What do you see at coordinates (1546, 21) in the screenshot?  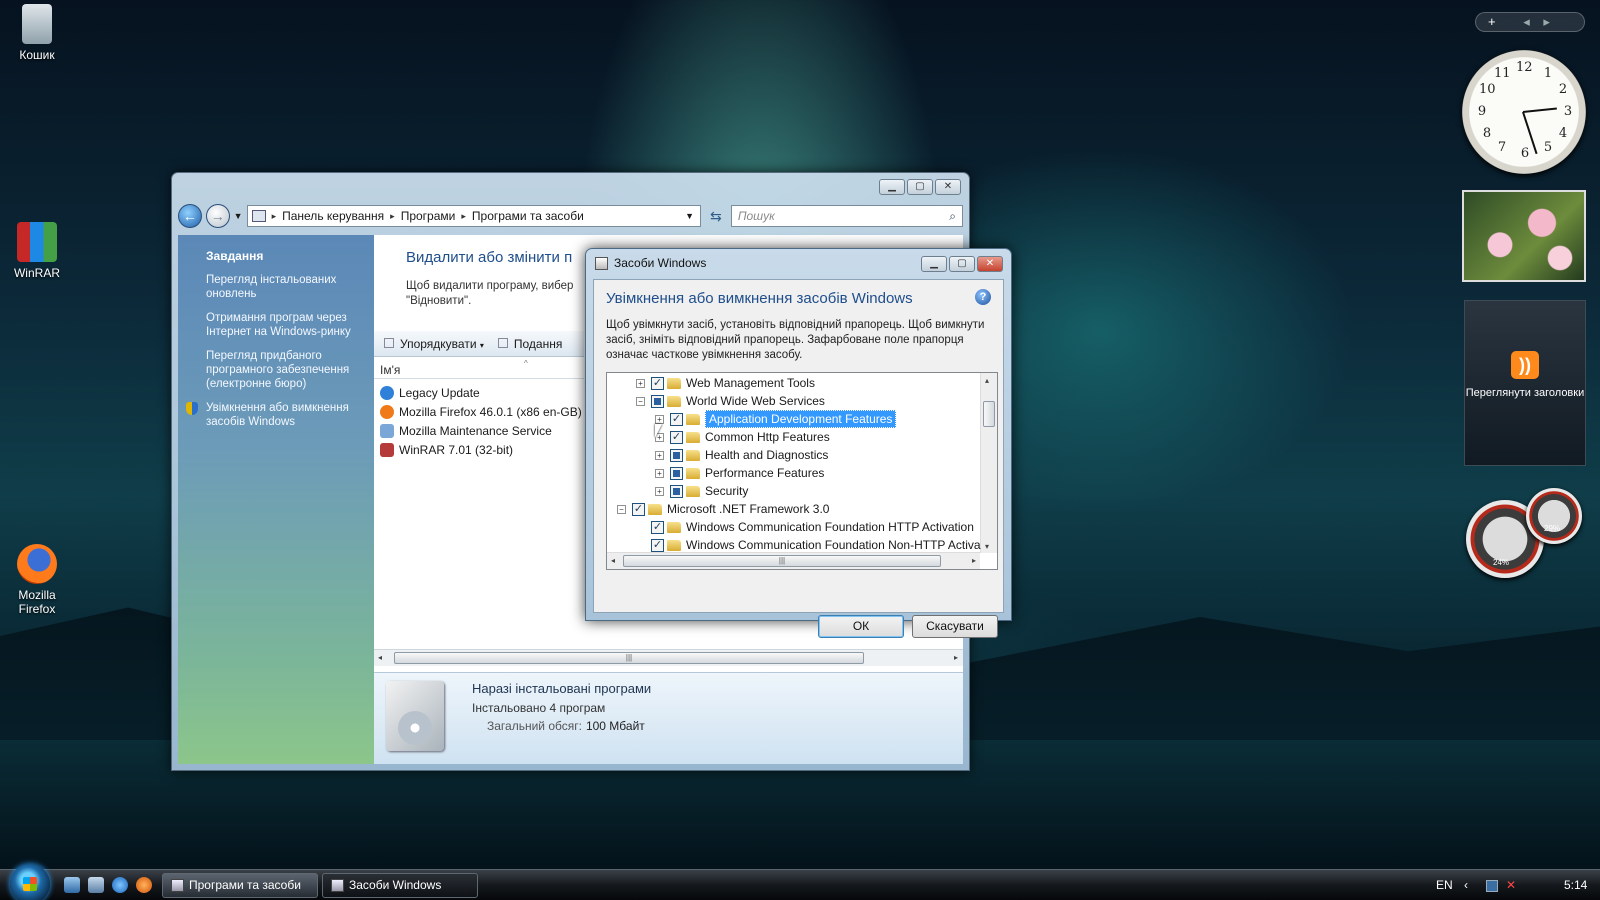 I see `sidebar-forward-icon: ▸` at bounding box center [1546, 21].